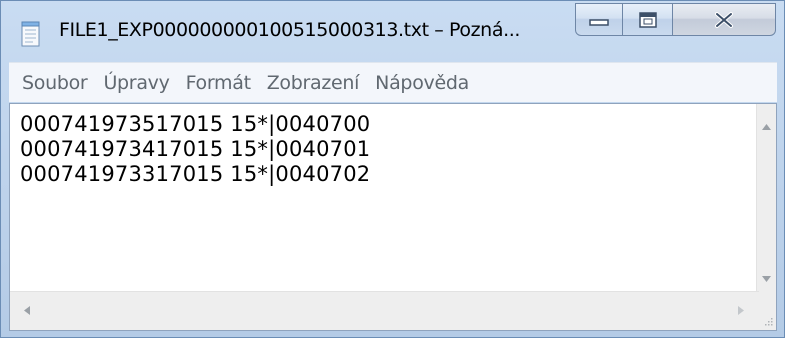 This screenshot has height=340, width=787. I want to click on resize-grip-icon, so click(769, 322).